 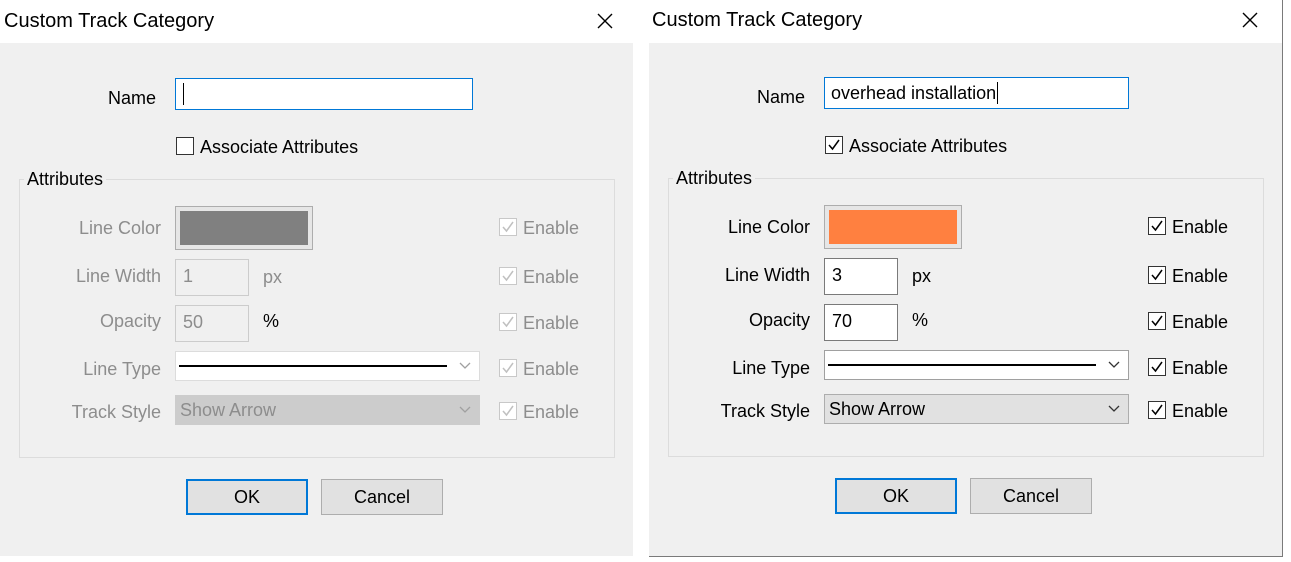 What do you see at coordinates (212, 277) in the screenshot?
I see `line-width-input: 1` at bounding box center [212, 277].